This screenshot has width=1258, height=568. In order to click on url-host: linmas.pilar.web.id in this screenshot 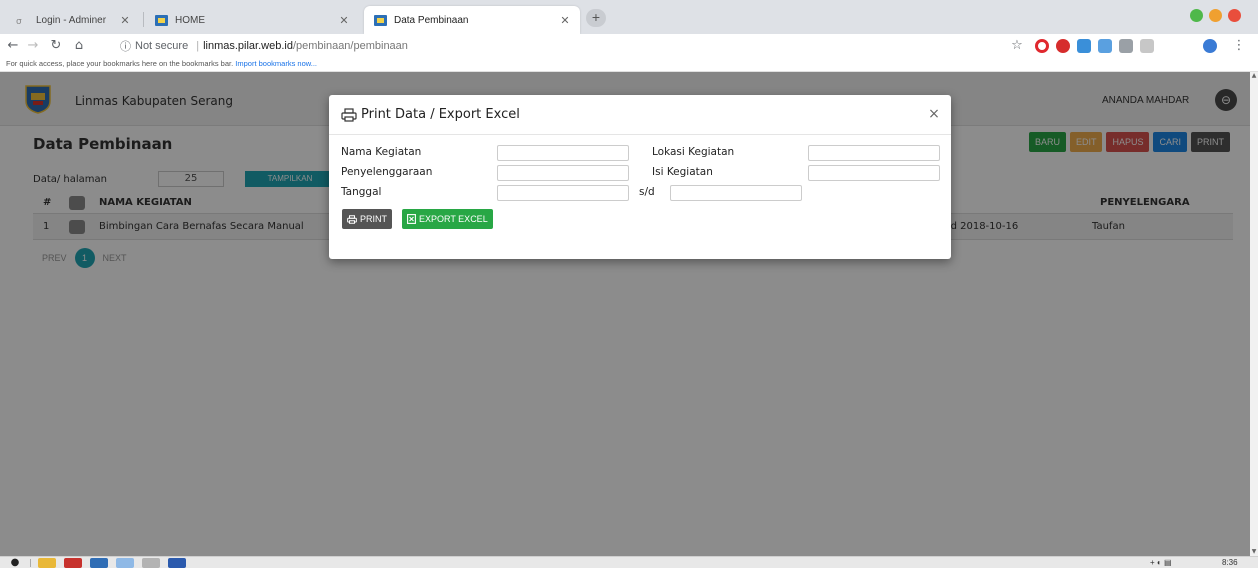, I will do `click(248, 46)`.